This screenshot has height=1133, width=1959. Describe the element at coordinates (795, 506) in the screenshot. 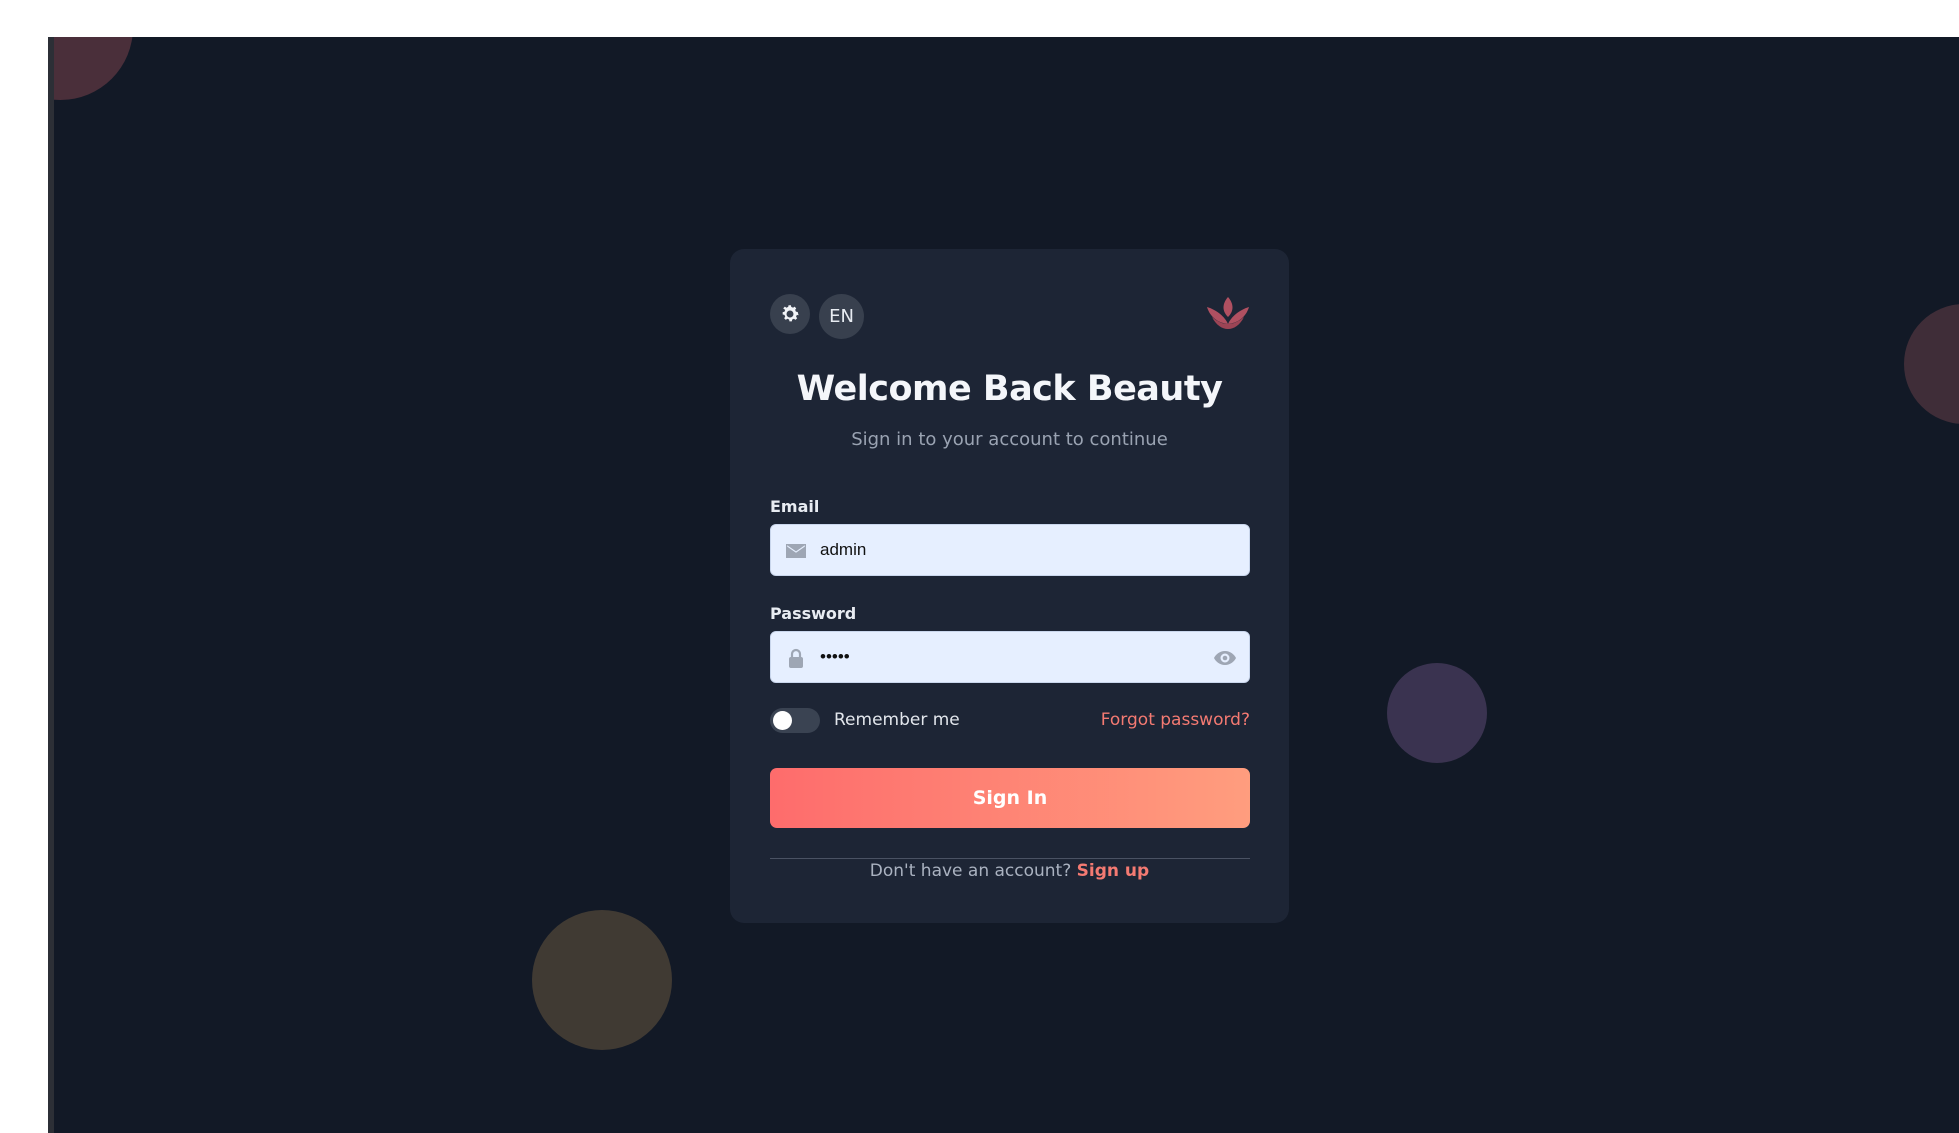

I see `email-label: Email` at that location.